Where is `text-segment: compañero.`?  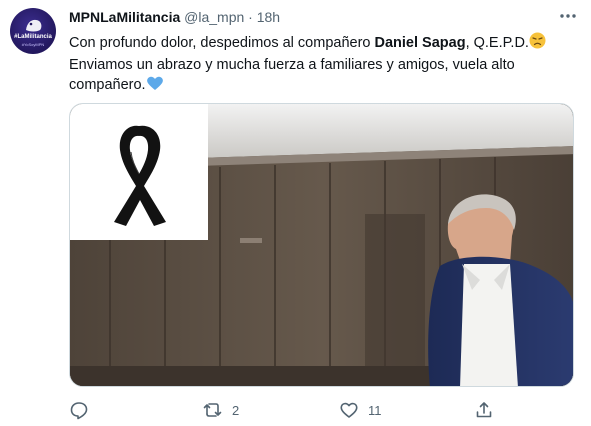 text-segment: compañero. is located at coordinates (107, 85).